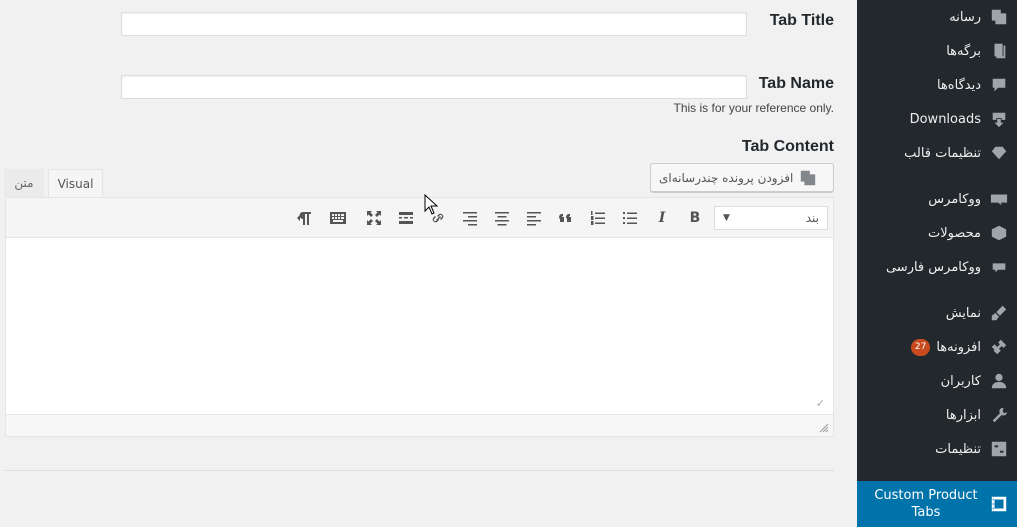 This screenshot has width=1017, height=527. I want to click on paragraph-icon, so click(304, 218).